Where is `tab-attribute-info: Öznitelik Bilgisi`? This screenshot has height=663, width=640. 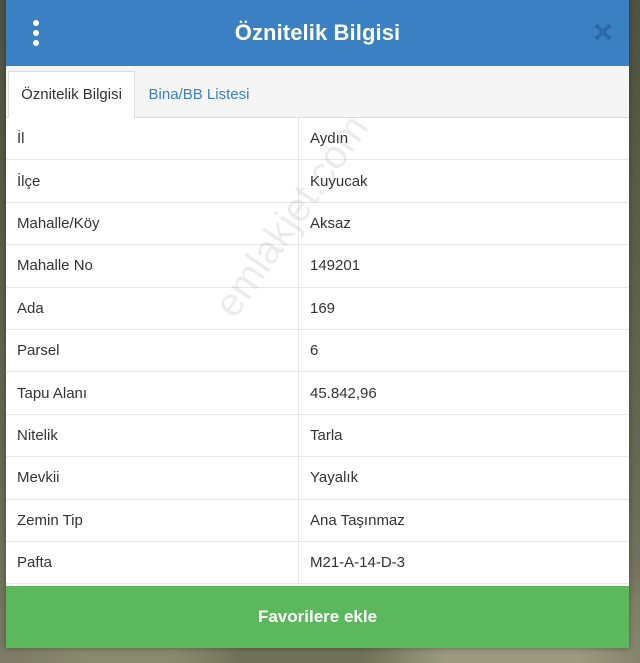
tab-attribute-info: Öznitelik Bilgisi is located at coordinates (71, 94).